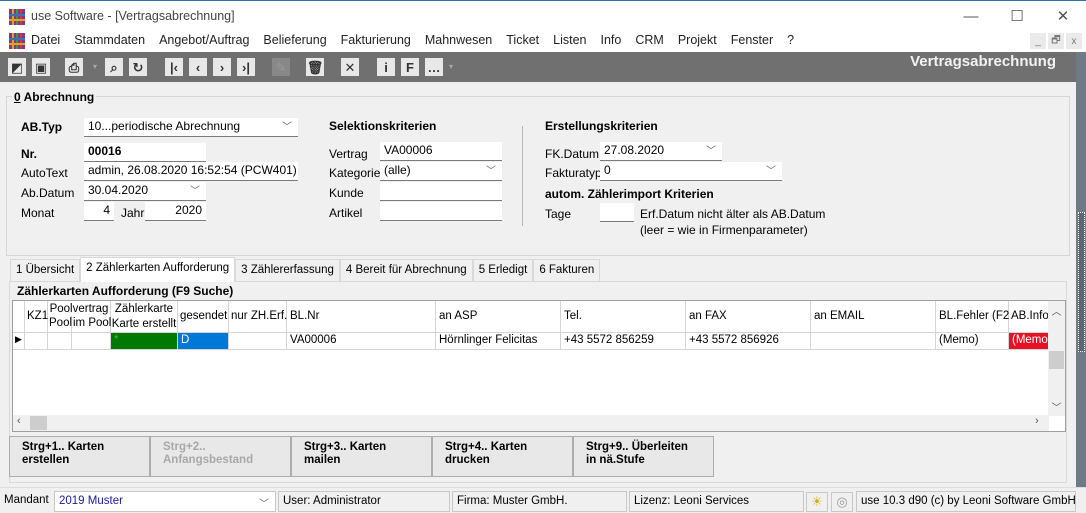 This screenshot has width=1086, height=513. Describe the element at coordinates (691, 171) in the screenshot. I see `fakturatyp-select: 0 ﹀` at that location.